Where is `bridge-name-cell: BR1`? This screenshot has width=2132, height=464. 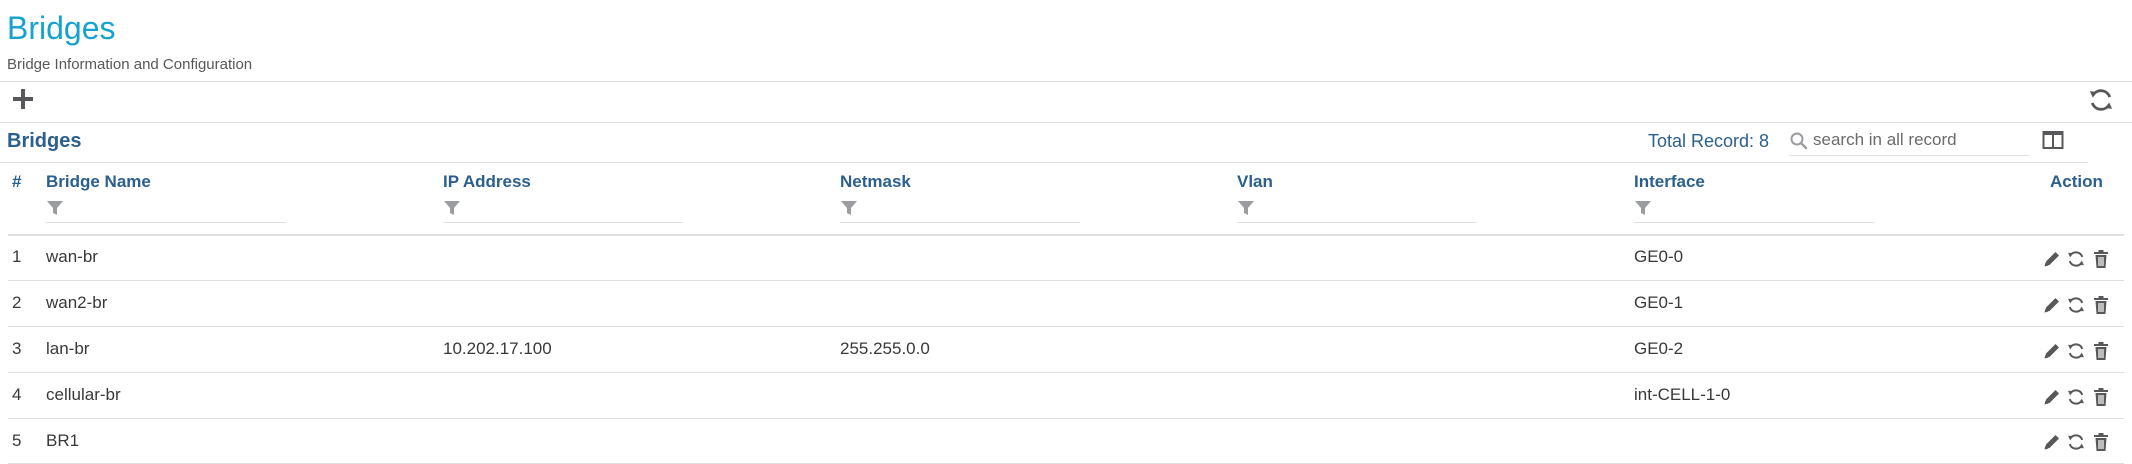
bridge-name-cell: BR1 is located at coordinates (63, 440).